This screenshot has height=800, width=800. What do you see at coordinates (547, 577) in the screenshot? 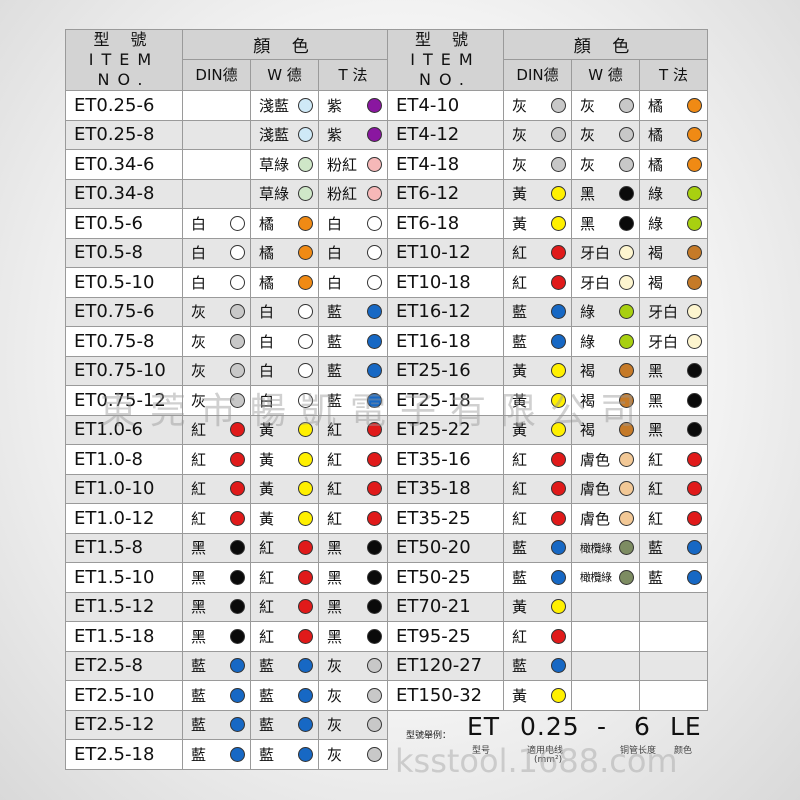
I see `table-row: ET50-25 藍 橄欖綠 藍` at bounding box center [547, 577].